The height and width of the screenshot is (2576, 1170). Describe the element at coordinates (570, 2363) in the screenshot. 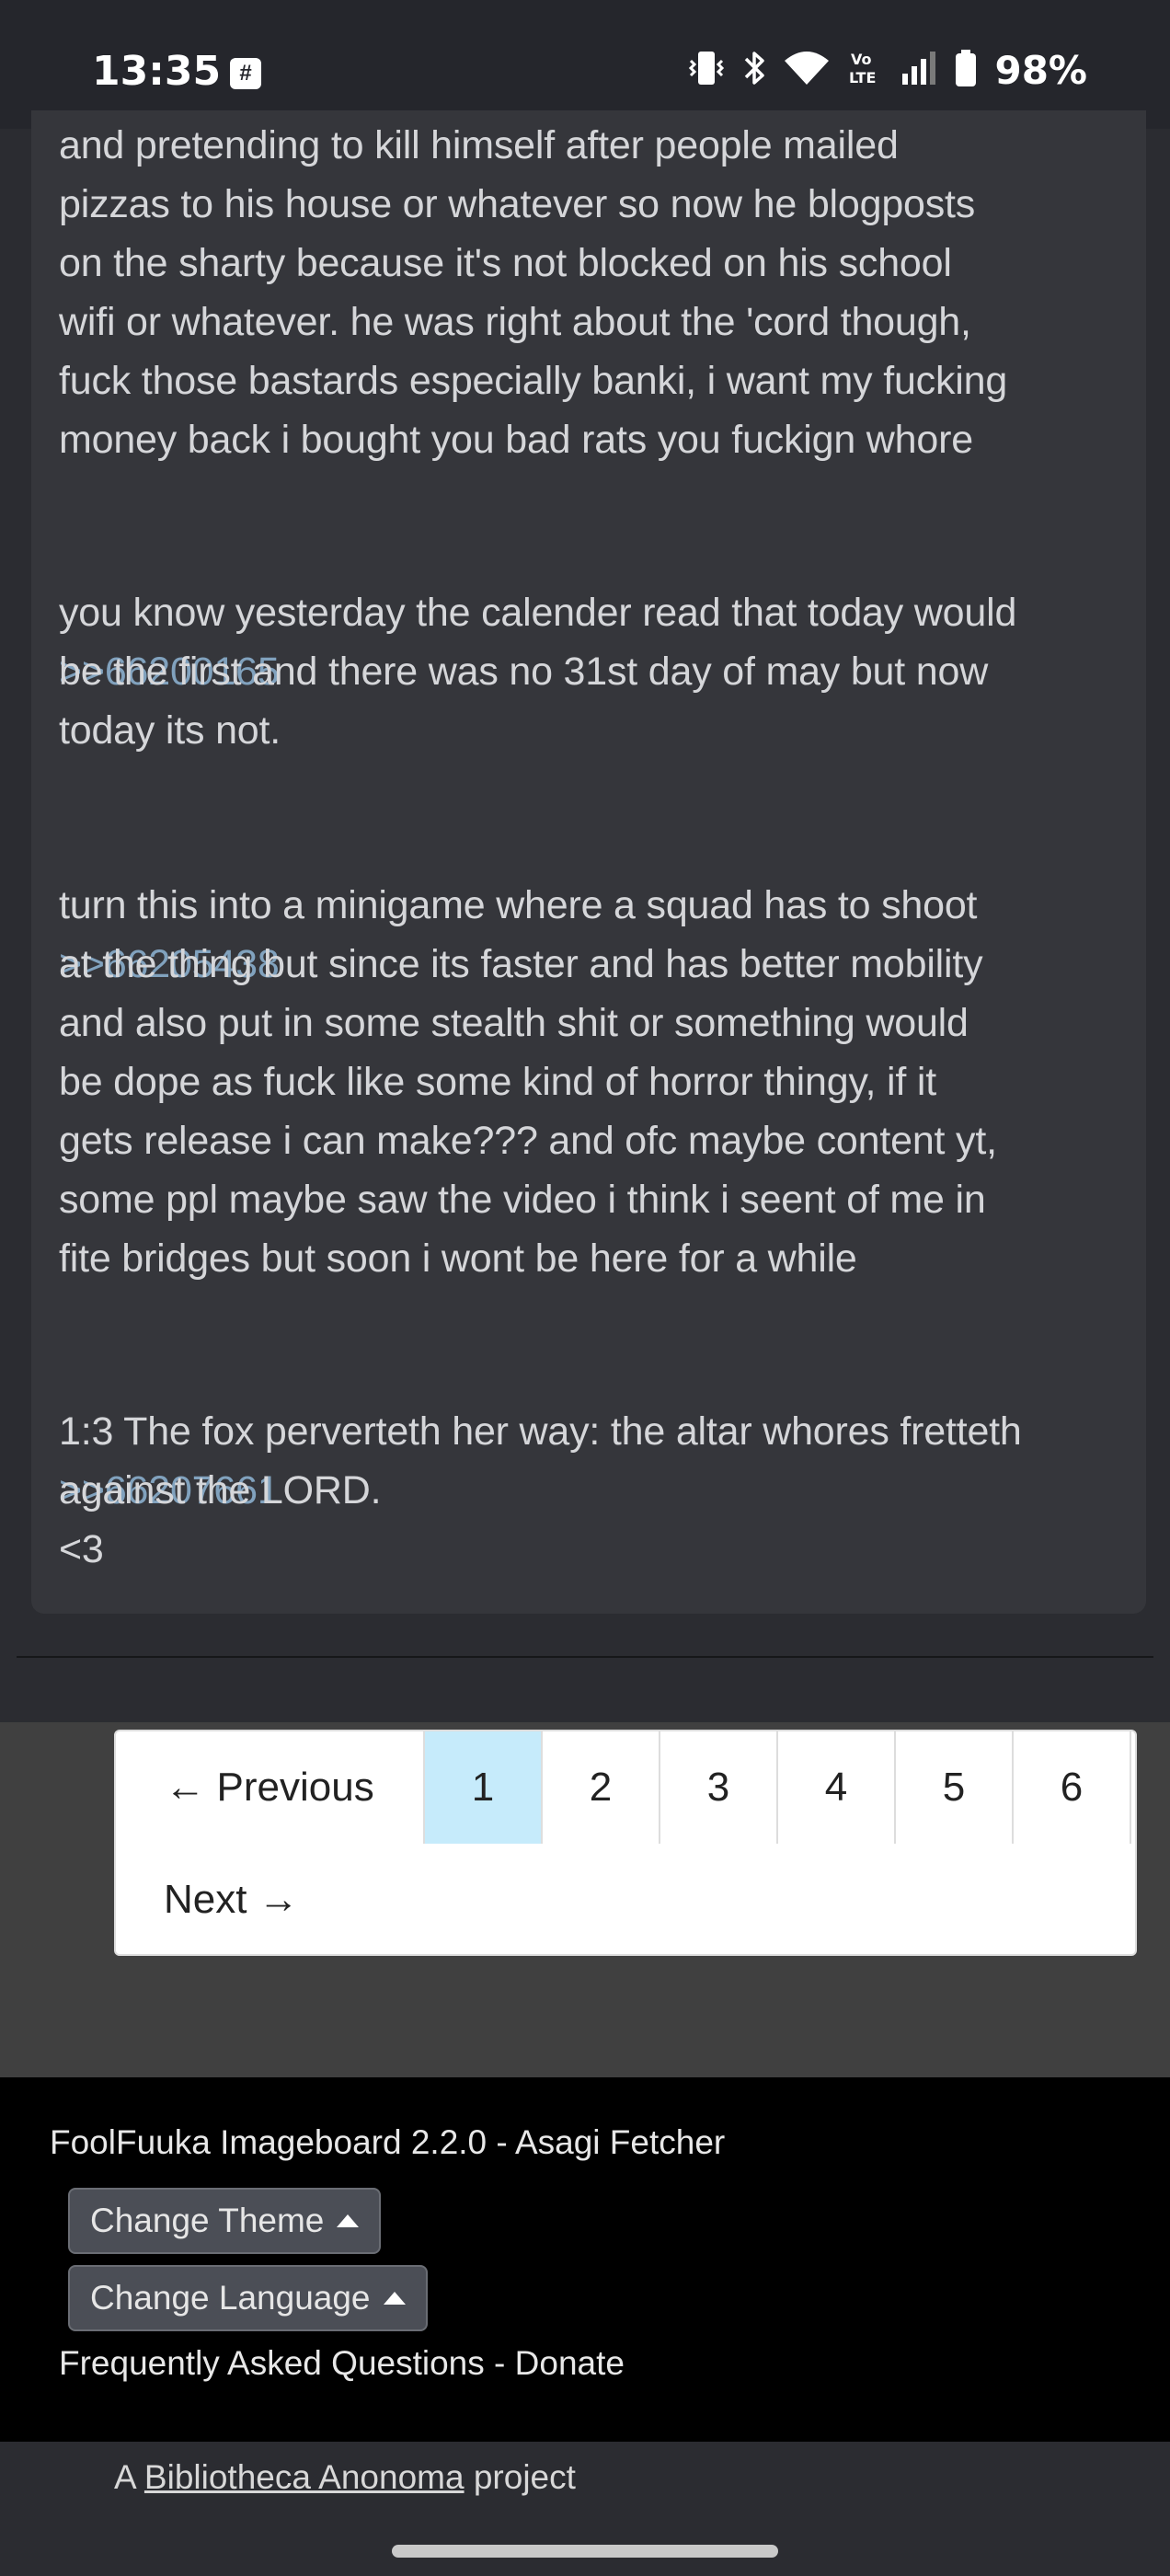

I see `donate-link: Donate` at that location.